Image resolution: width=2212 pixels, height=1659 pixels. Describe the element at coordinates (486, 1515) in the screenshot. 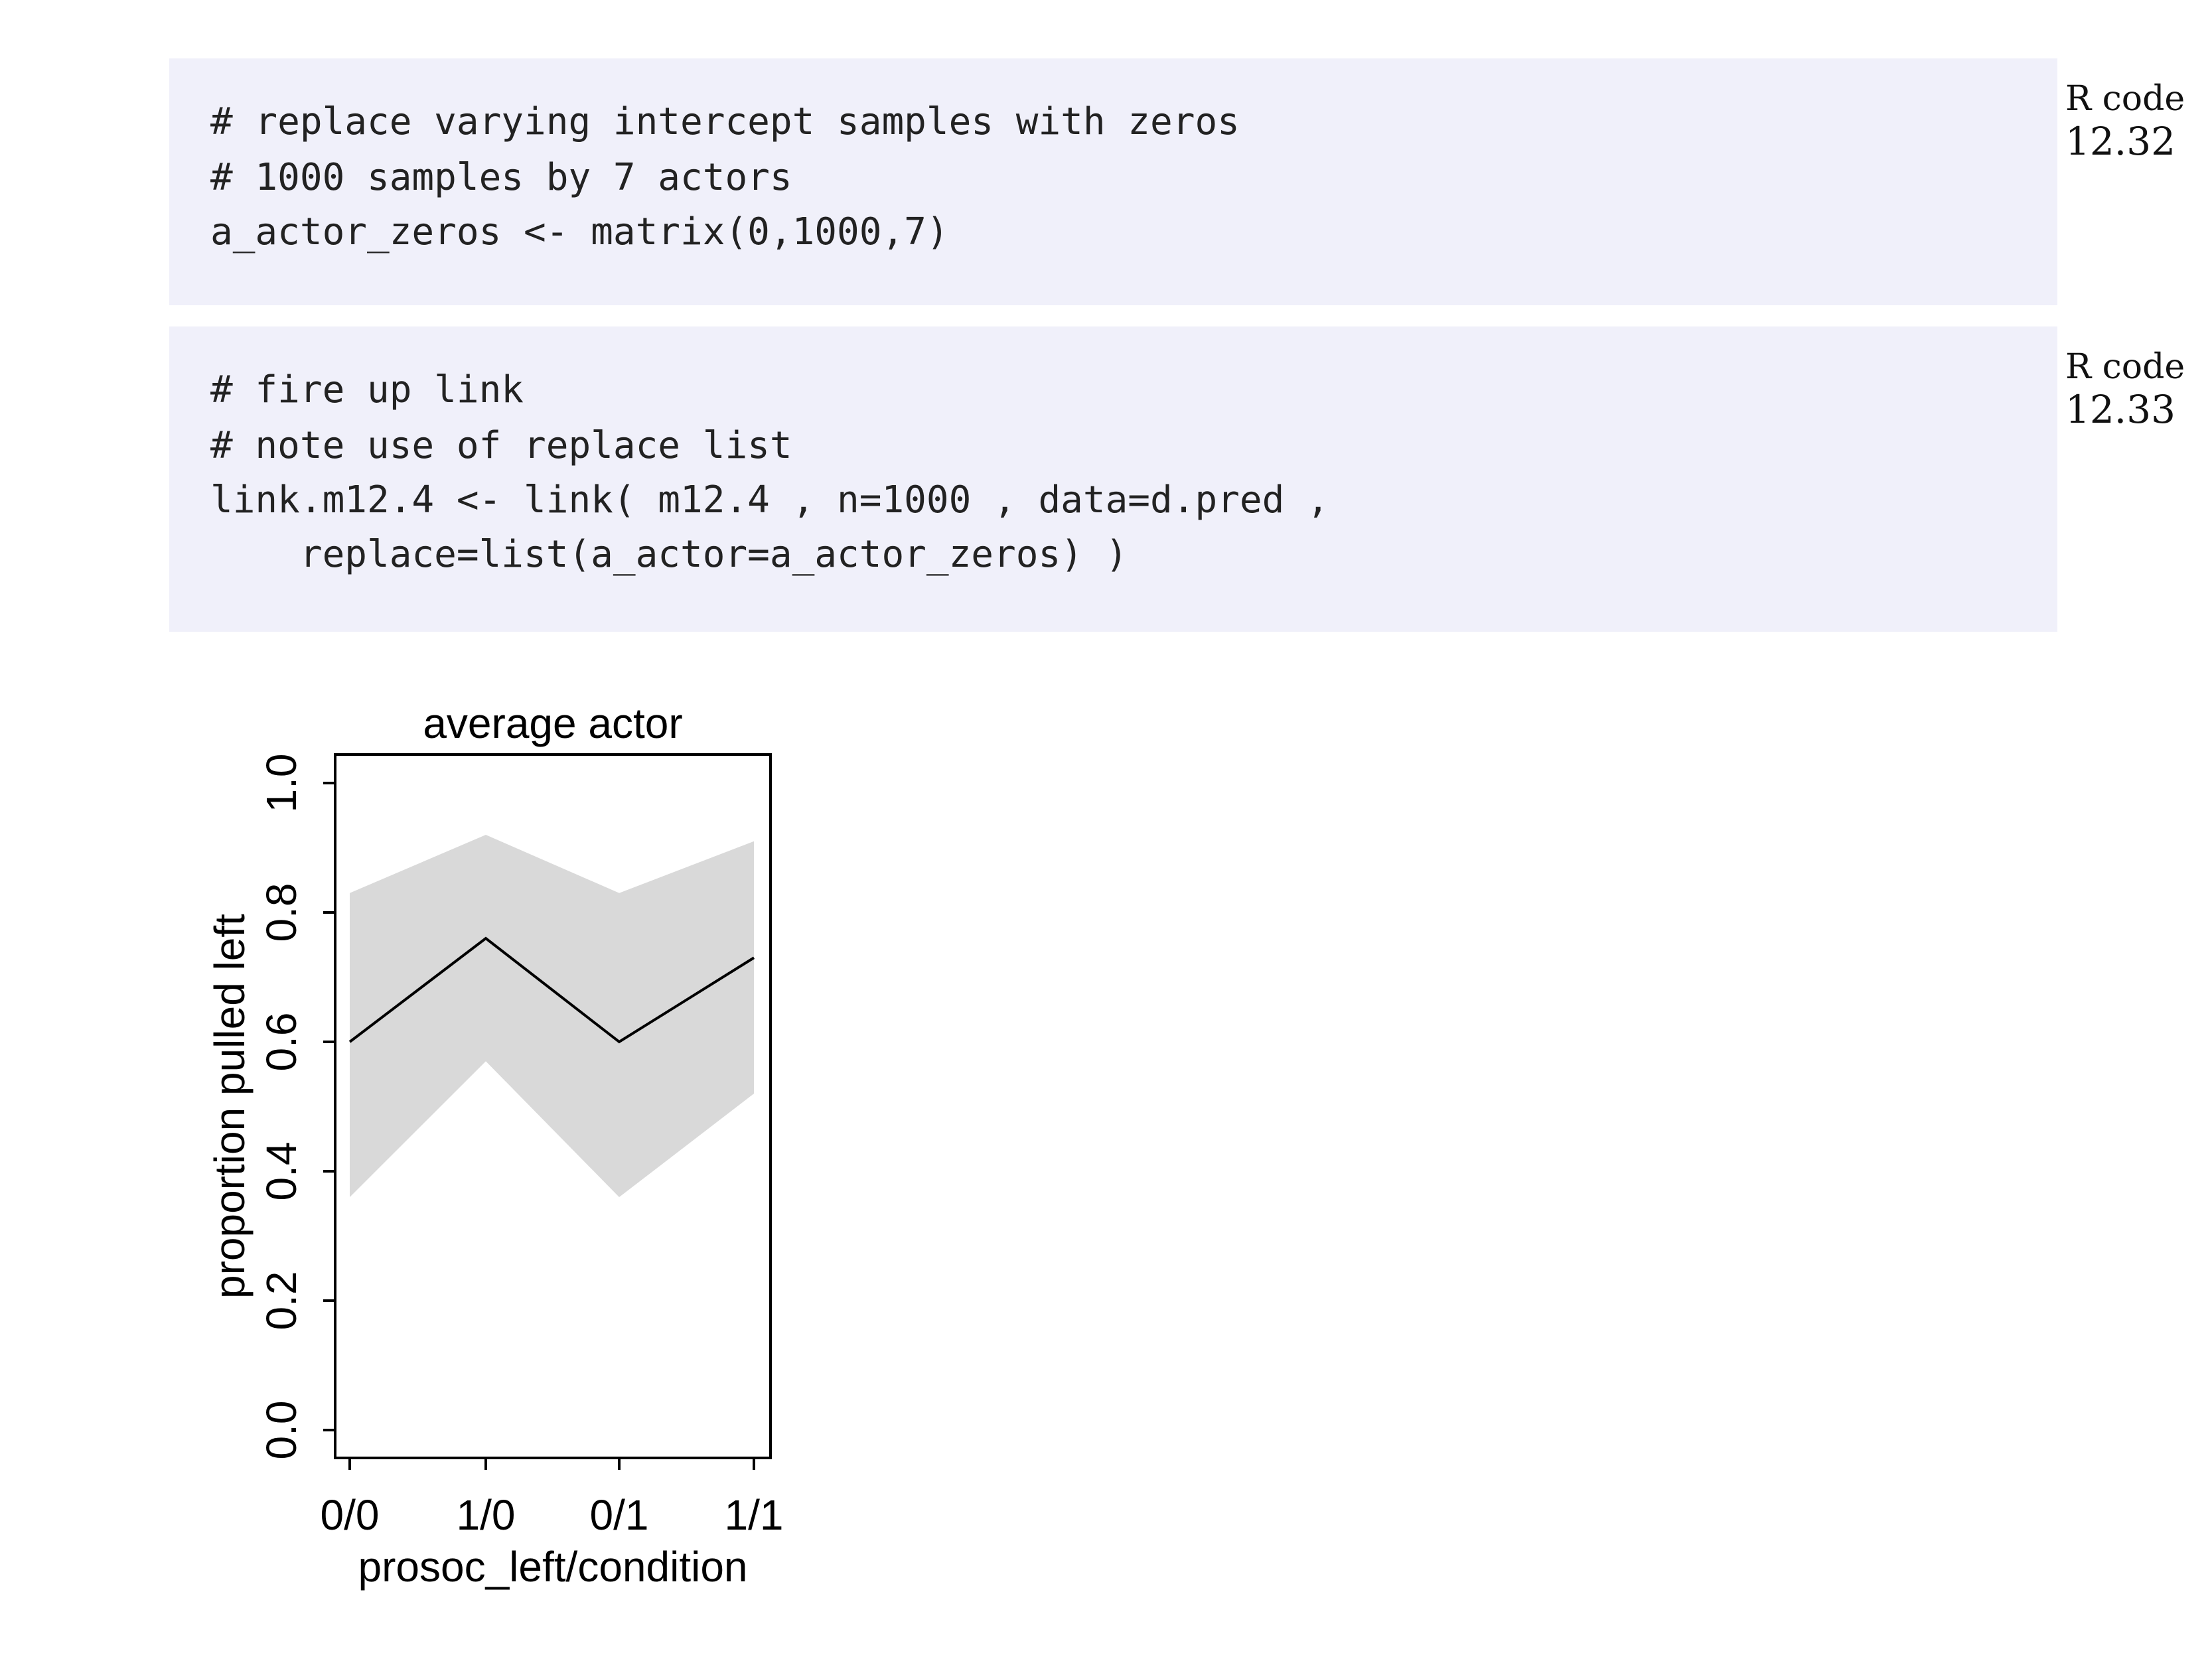

I see `x-tick-label: 1/0` at that location.